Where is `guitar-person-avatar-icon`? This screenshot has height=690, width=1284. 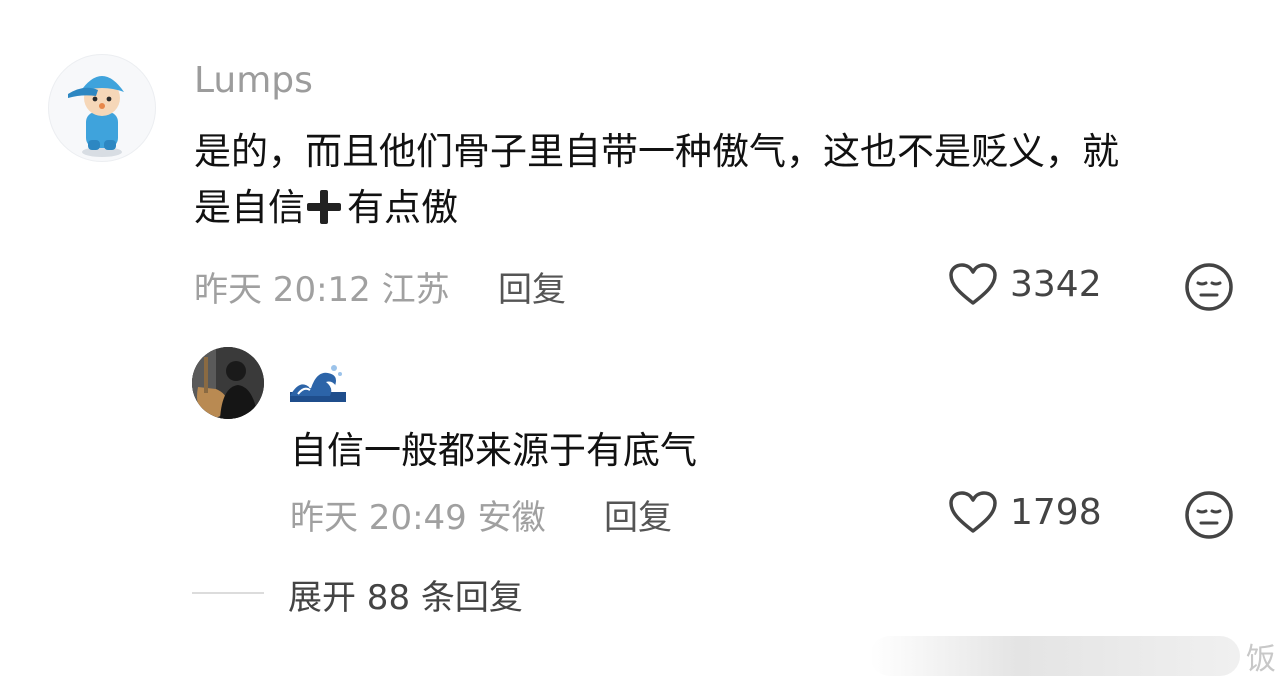 guitar-person-avatar-icon is located at coordinates (228, 383).